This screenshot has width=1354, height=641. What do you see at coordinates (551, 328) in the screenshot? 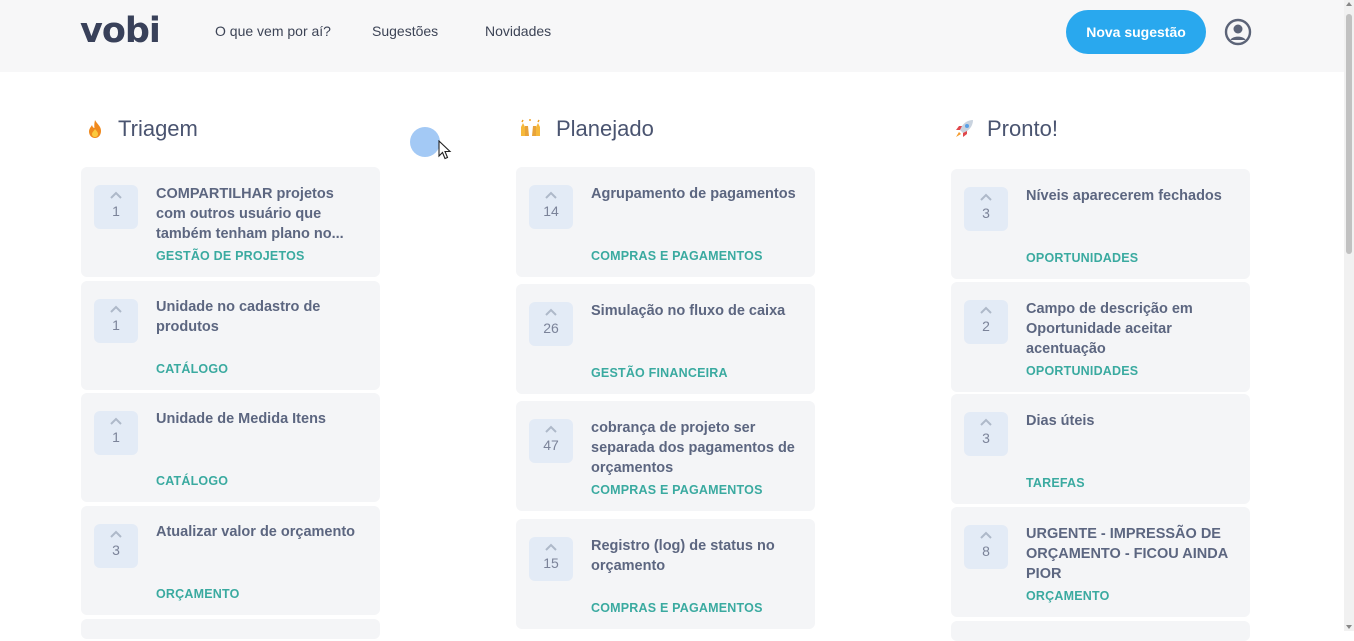
I see `vote-count: 26` at bounding box center [551, 328].